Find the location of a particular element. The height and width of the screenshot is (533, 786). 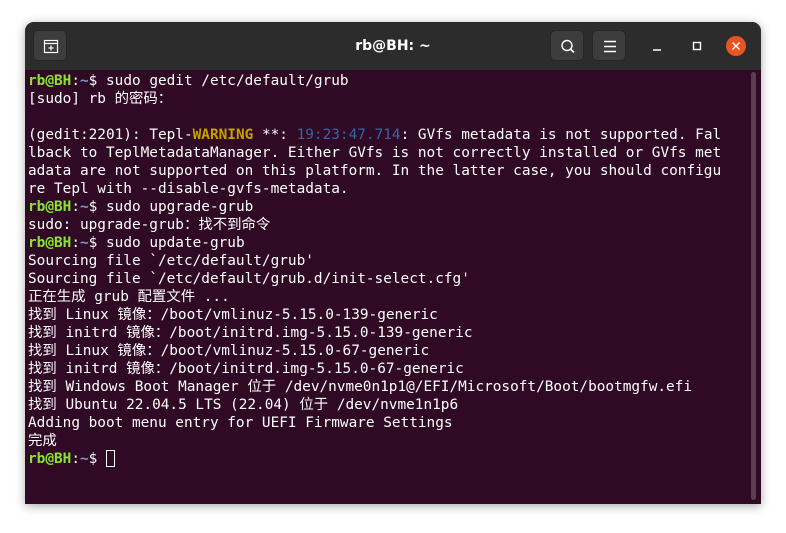

output-text: sudo: upgrade-grub：找不到命令 is located at coordinates (149, 225).